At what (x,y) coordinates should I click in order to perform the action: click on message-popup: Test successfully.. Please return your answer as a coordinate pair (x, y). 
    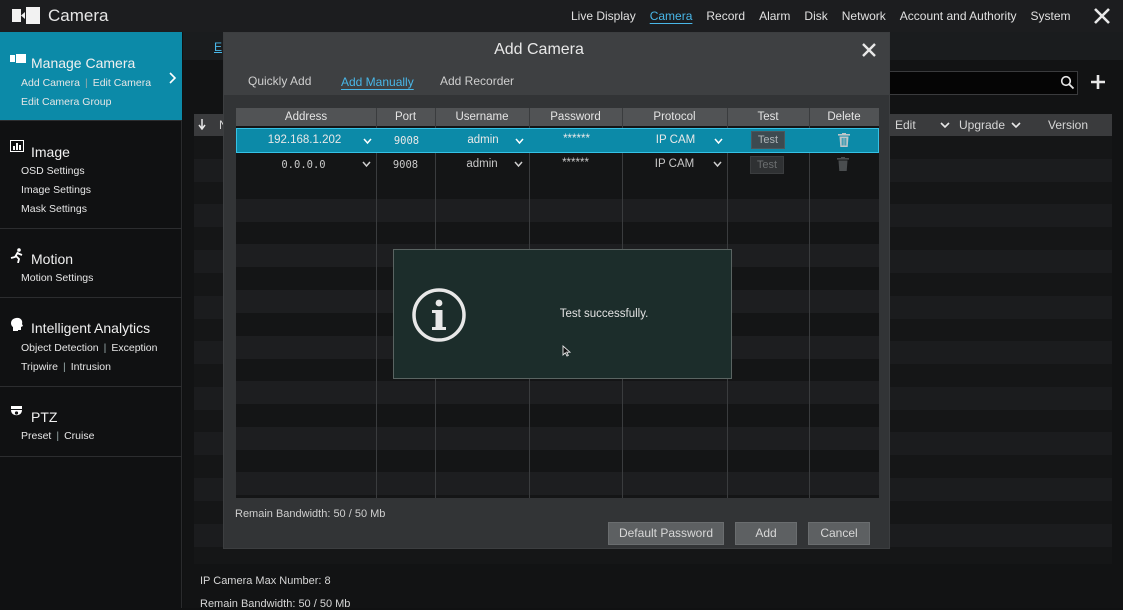
    Looking at the image, I should click on (562, 314).